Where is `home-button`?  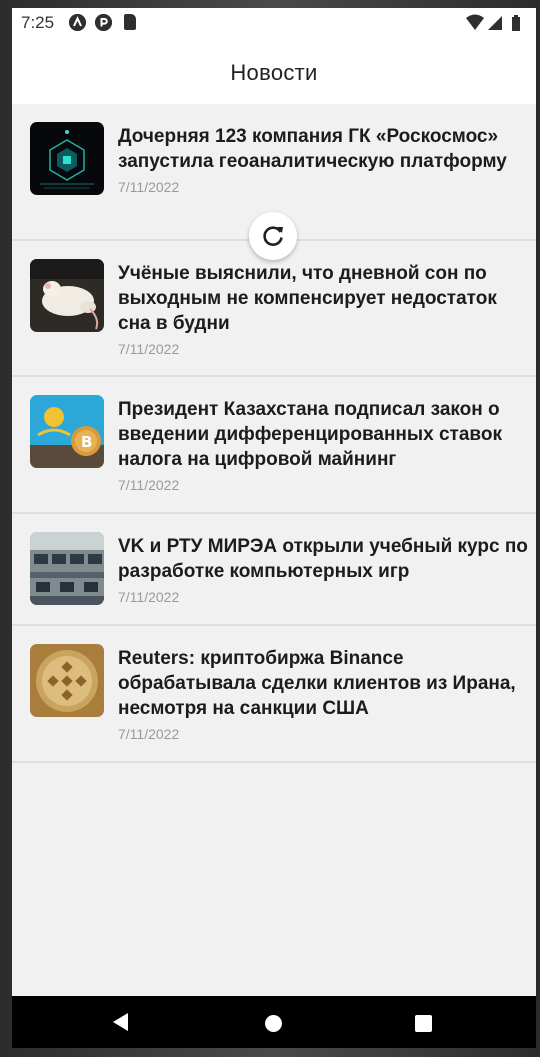
home-button is located at coordinates (273, 1023).